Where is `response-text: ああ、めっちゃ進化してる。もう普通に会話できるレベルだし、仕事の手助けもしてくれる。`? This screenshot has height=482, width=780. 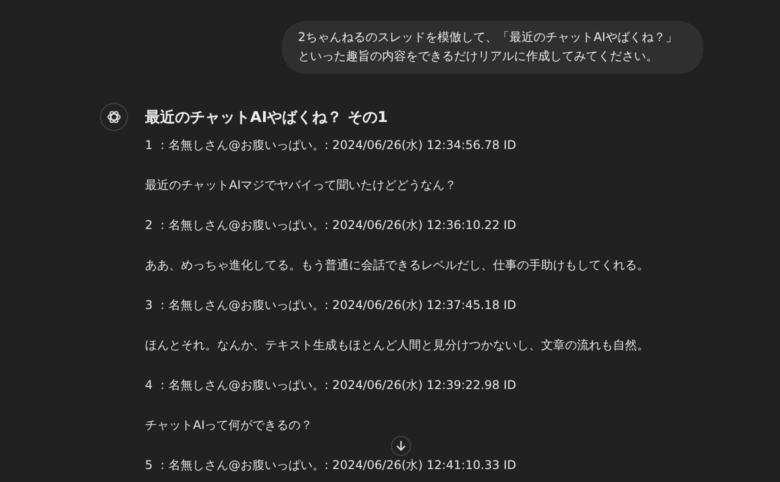 response-text: ああ、めっちゃ進化してる。もう普通に会話できるレベルだし、仕事の手助けもしてくれる。 is located at coordinates (397, 265).